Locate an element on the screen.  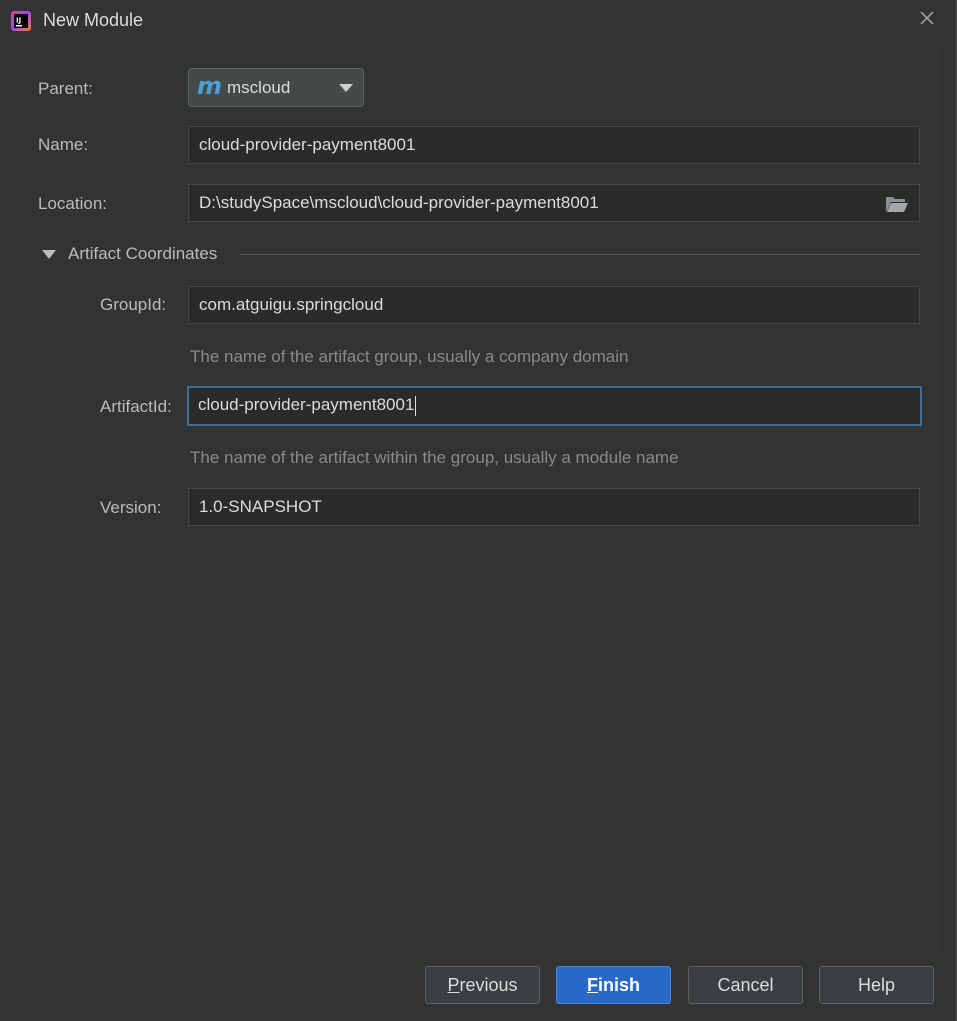
version-input: 1.0-SNAPSHOT is located at coordinates (554, 507).